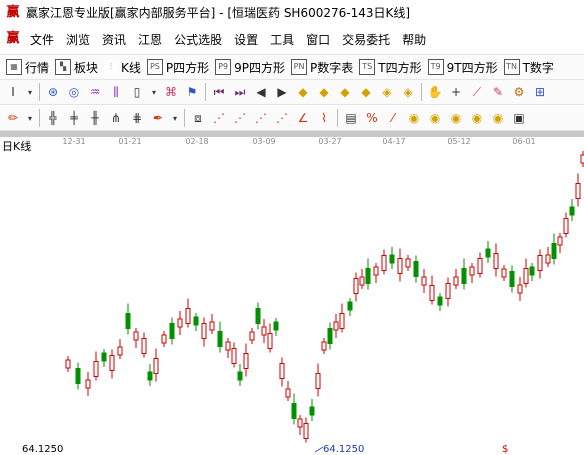  What do you see at coordinates (78, 39) in the screenshot?
I see `menu-browse: 浏览` at bounding box center [78, 39].